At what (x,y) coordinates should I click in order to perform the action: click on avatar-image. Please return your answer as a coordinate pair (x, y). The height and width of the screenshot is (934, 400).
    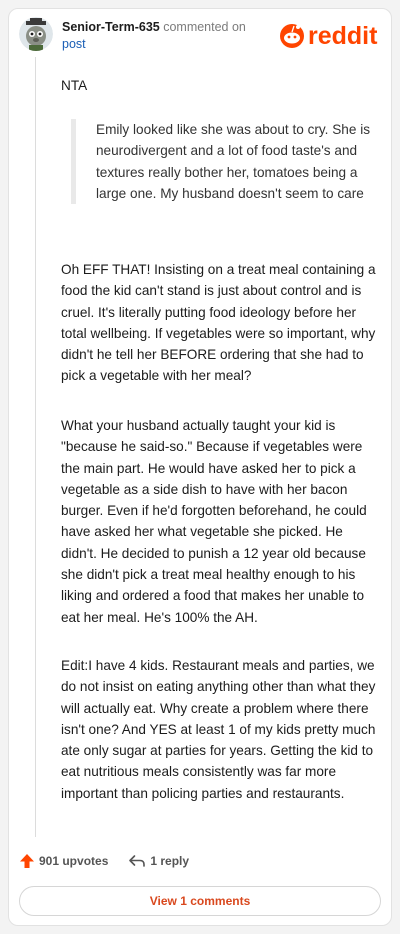
    Looking at the image, I should click on (36, 34).